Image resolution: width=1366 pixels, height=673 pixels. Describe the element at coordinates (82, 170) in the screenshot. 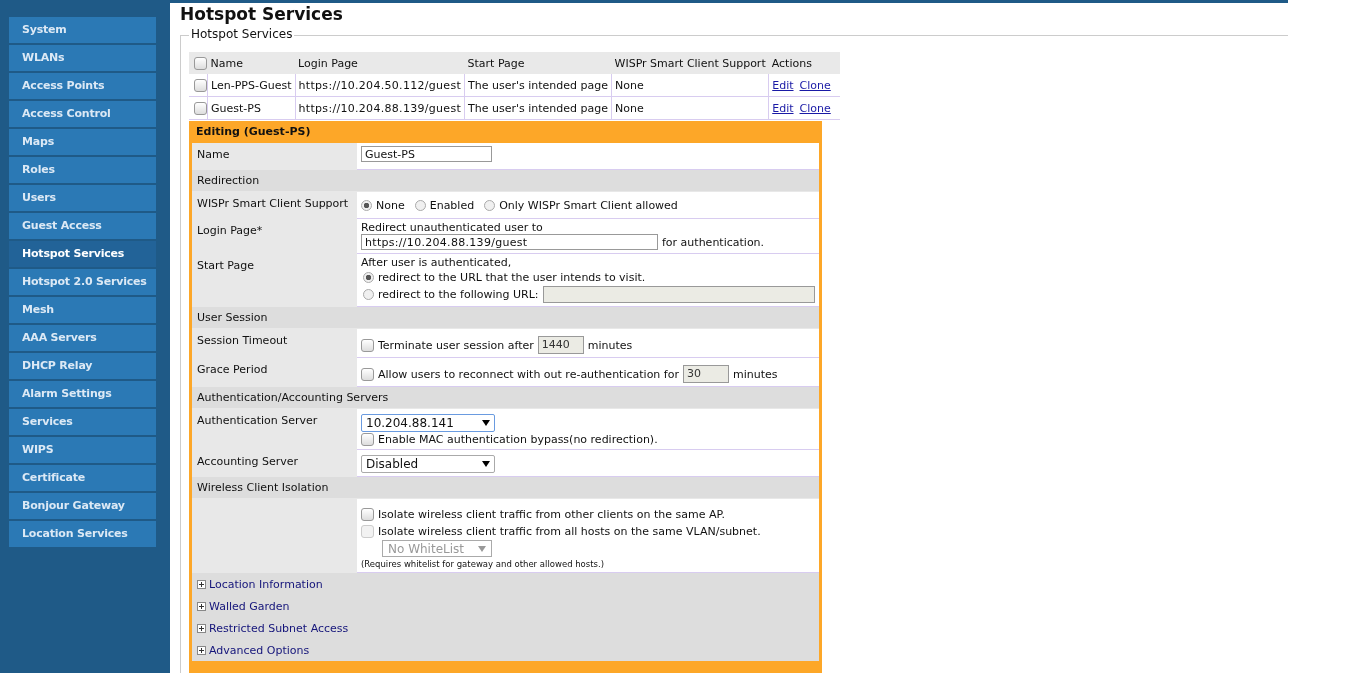

I see `sidebar-item: Roles` at that location.